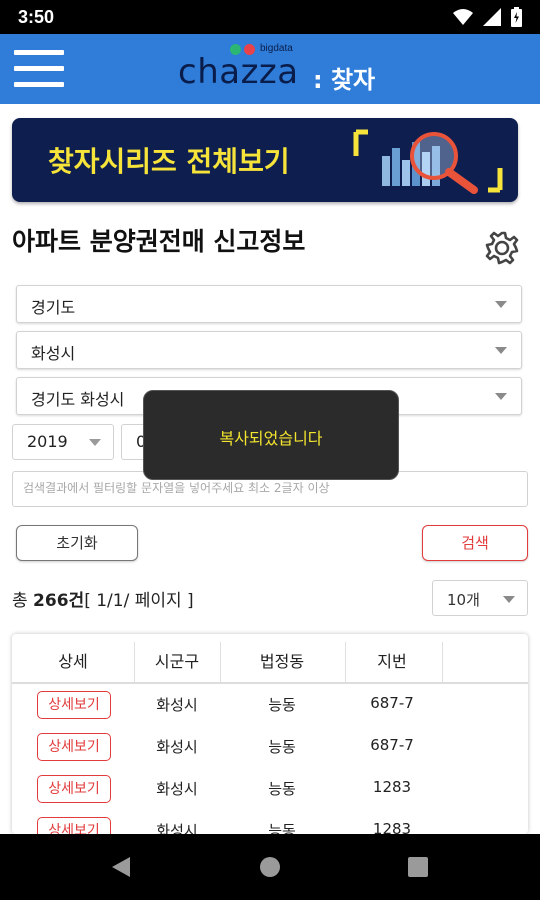  I want to click on per-page-value: 10개, so click(463, 600).